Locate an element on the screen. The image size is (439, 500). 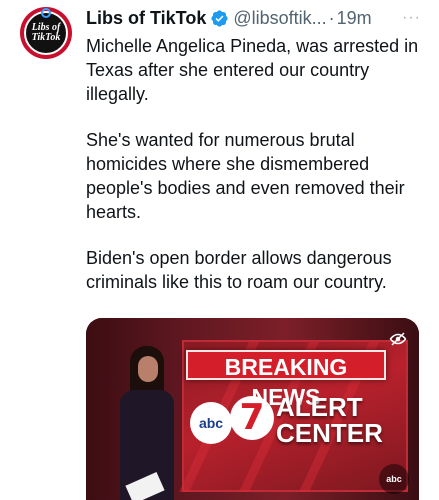
verified-badge-icon is located at coordinates (219, 18).